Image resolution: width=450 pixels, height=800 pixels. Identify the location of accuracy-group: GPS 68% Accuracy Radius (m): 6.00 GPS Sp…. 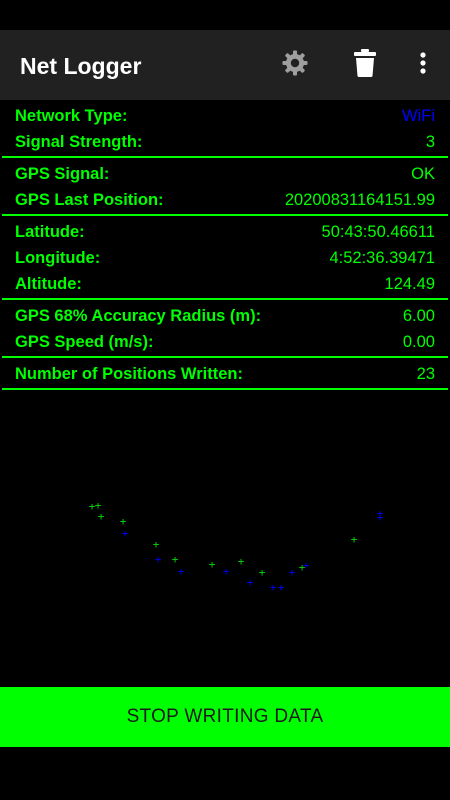
(225, 329).